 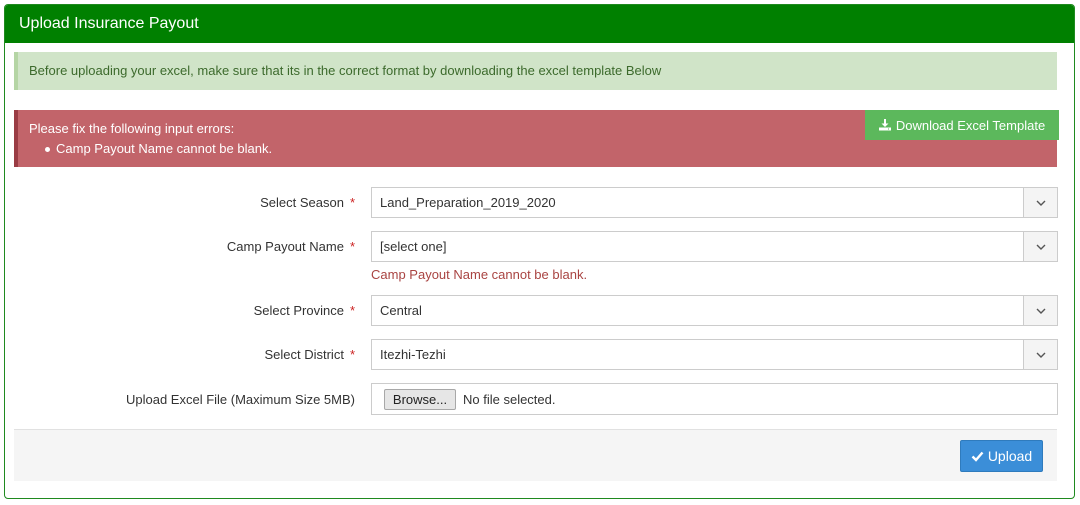 What do you see at coordinates (190, 354) in the screenshot?
I see `district-label: Select District *` at bounding box center [190, 354].